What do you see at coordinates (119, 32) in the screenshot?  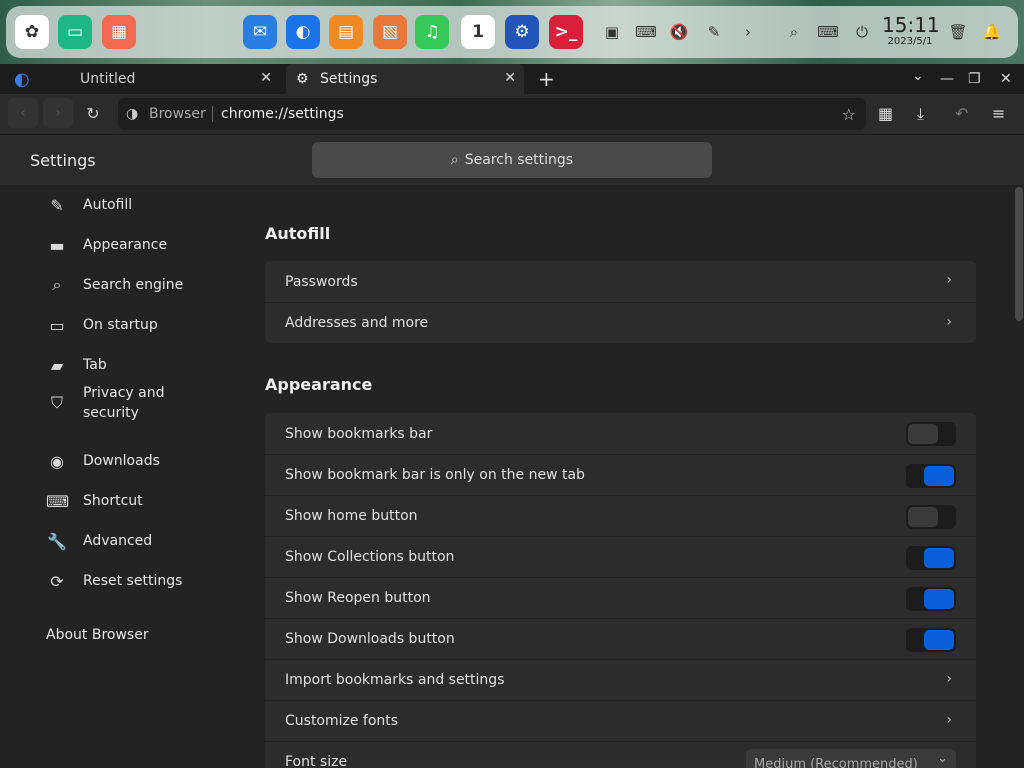 I see `app-store-icon: ▦` at bounding box center [119, 32].